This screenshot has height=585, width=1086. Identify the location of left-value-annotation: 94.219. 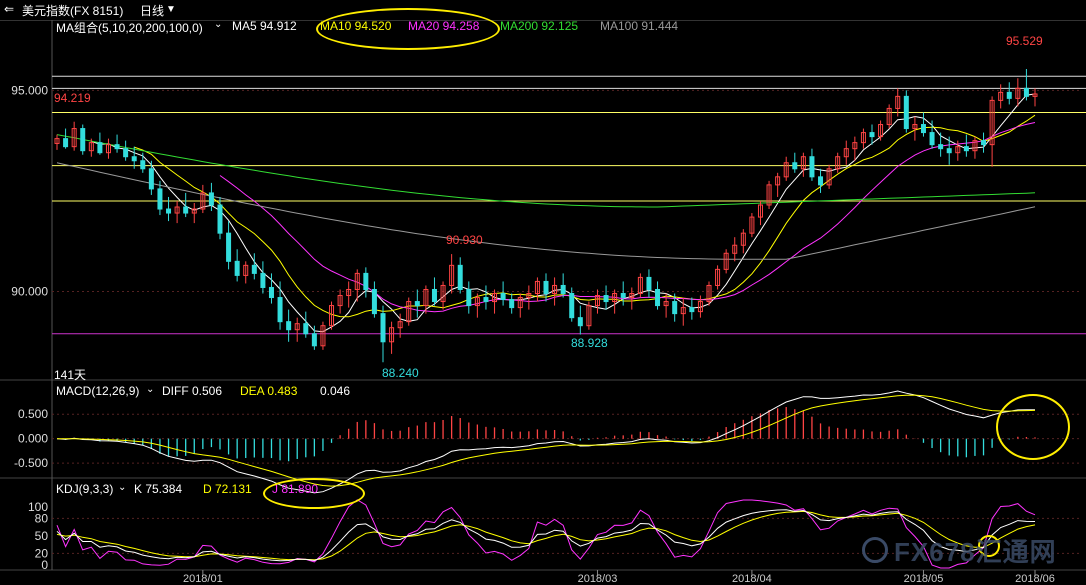
(72, 98).